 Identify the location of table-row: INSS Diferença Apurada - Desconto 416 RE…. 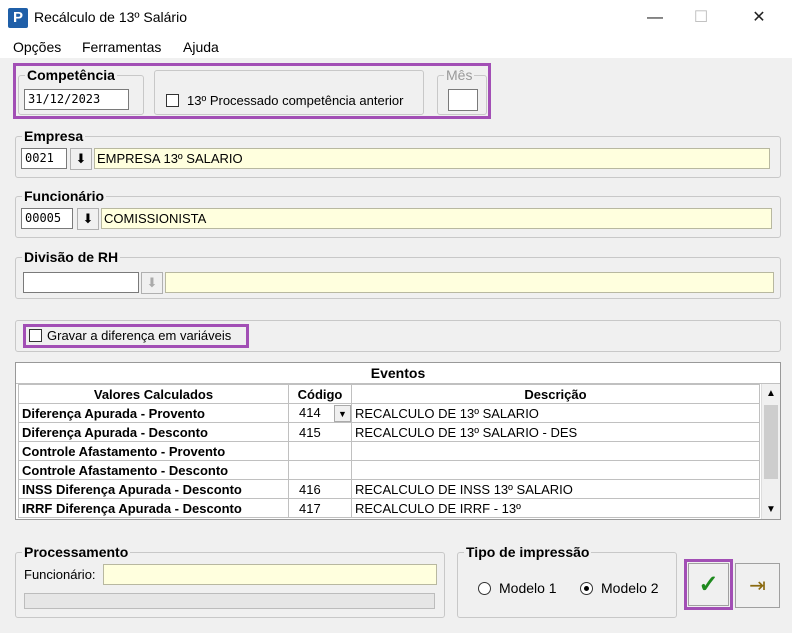
(389, 489).